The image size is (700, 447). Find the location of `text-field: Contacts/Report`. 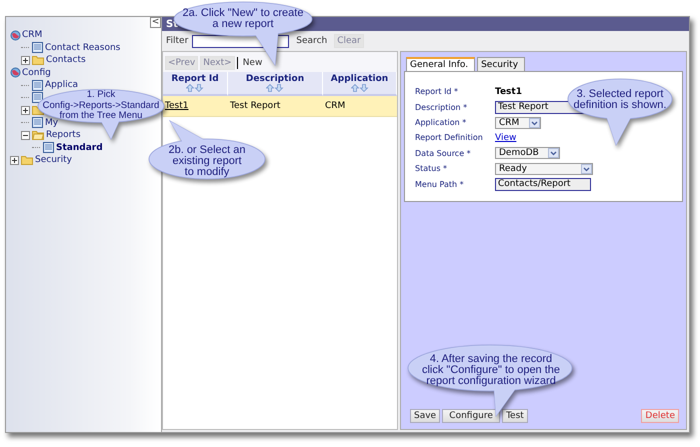

text-field: Contacts/Report is located at coordinates (543, 184).